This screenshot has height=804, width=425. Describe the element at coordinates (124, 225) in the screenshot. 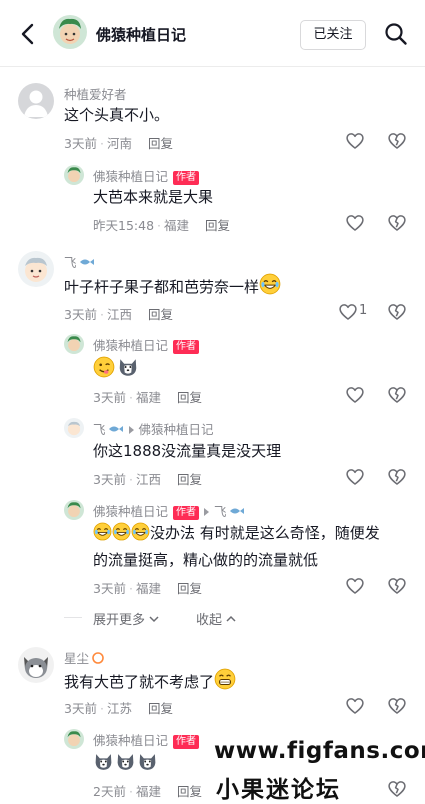

I see `reply-time: 昨天15:48` at that location.